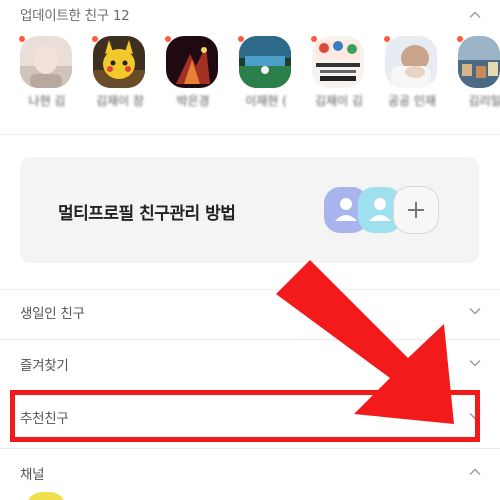 The height and width of the screenshot is (500, 500). What do you see at coordinates (250, 311) in the screenshot?
I see `birthday-friends-row: 생일인 친구` at bounding box center [250, 311].